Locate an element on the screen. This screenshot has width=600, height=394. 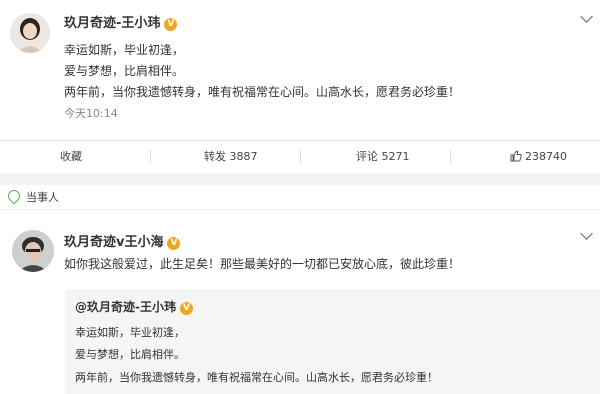
like-count: 238740 is located at coordinates (546, 156).